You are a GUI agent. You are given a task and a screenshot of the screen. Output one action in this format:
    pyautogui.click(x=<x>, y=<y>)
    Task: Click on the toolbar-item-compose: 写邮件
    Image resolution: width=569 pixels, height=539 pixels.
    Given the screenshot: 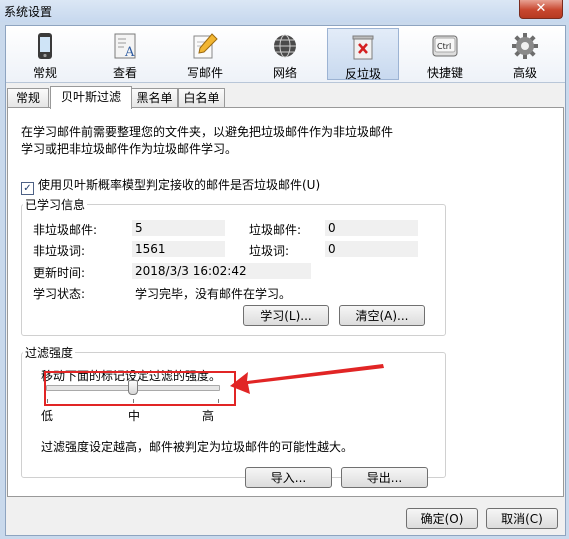 What is the action you would take?
    pyautogui.click(x=205, y=54)
    